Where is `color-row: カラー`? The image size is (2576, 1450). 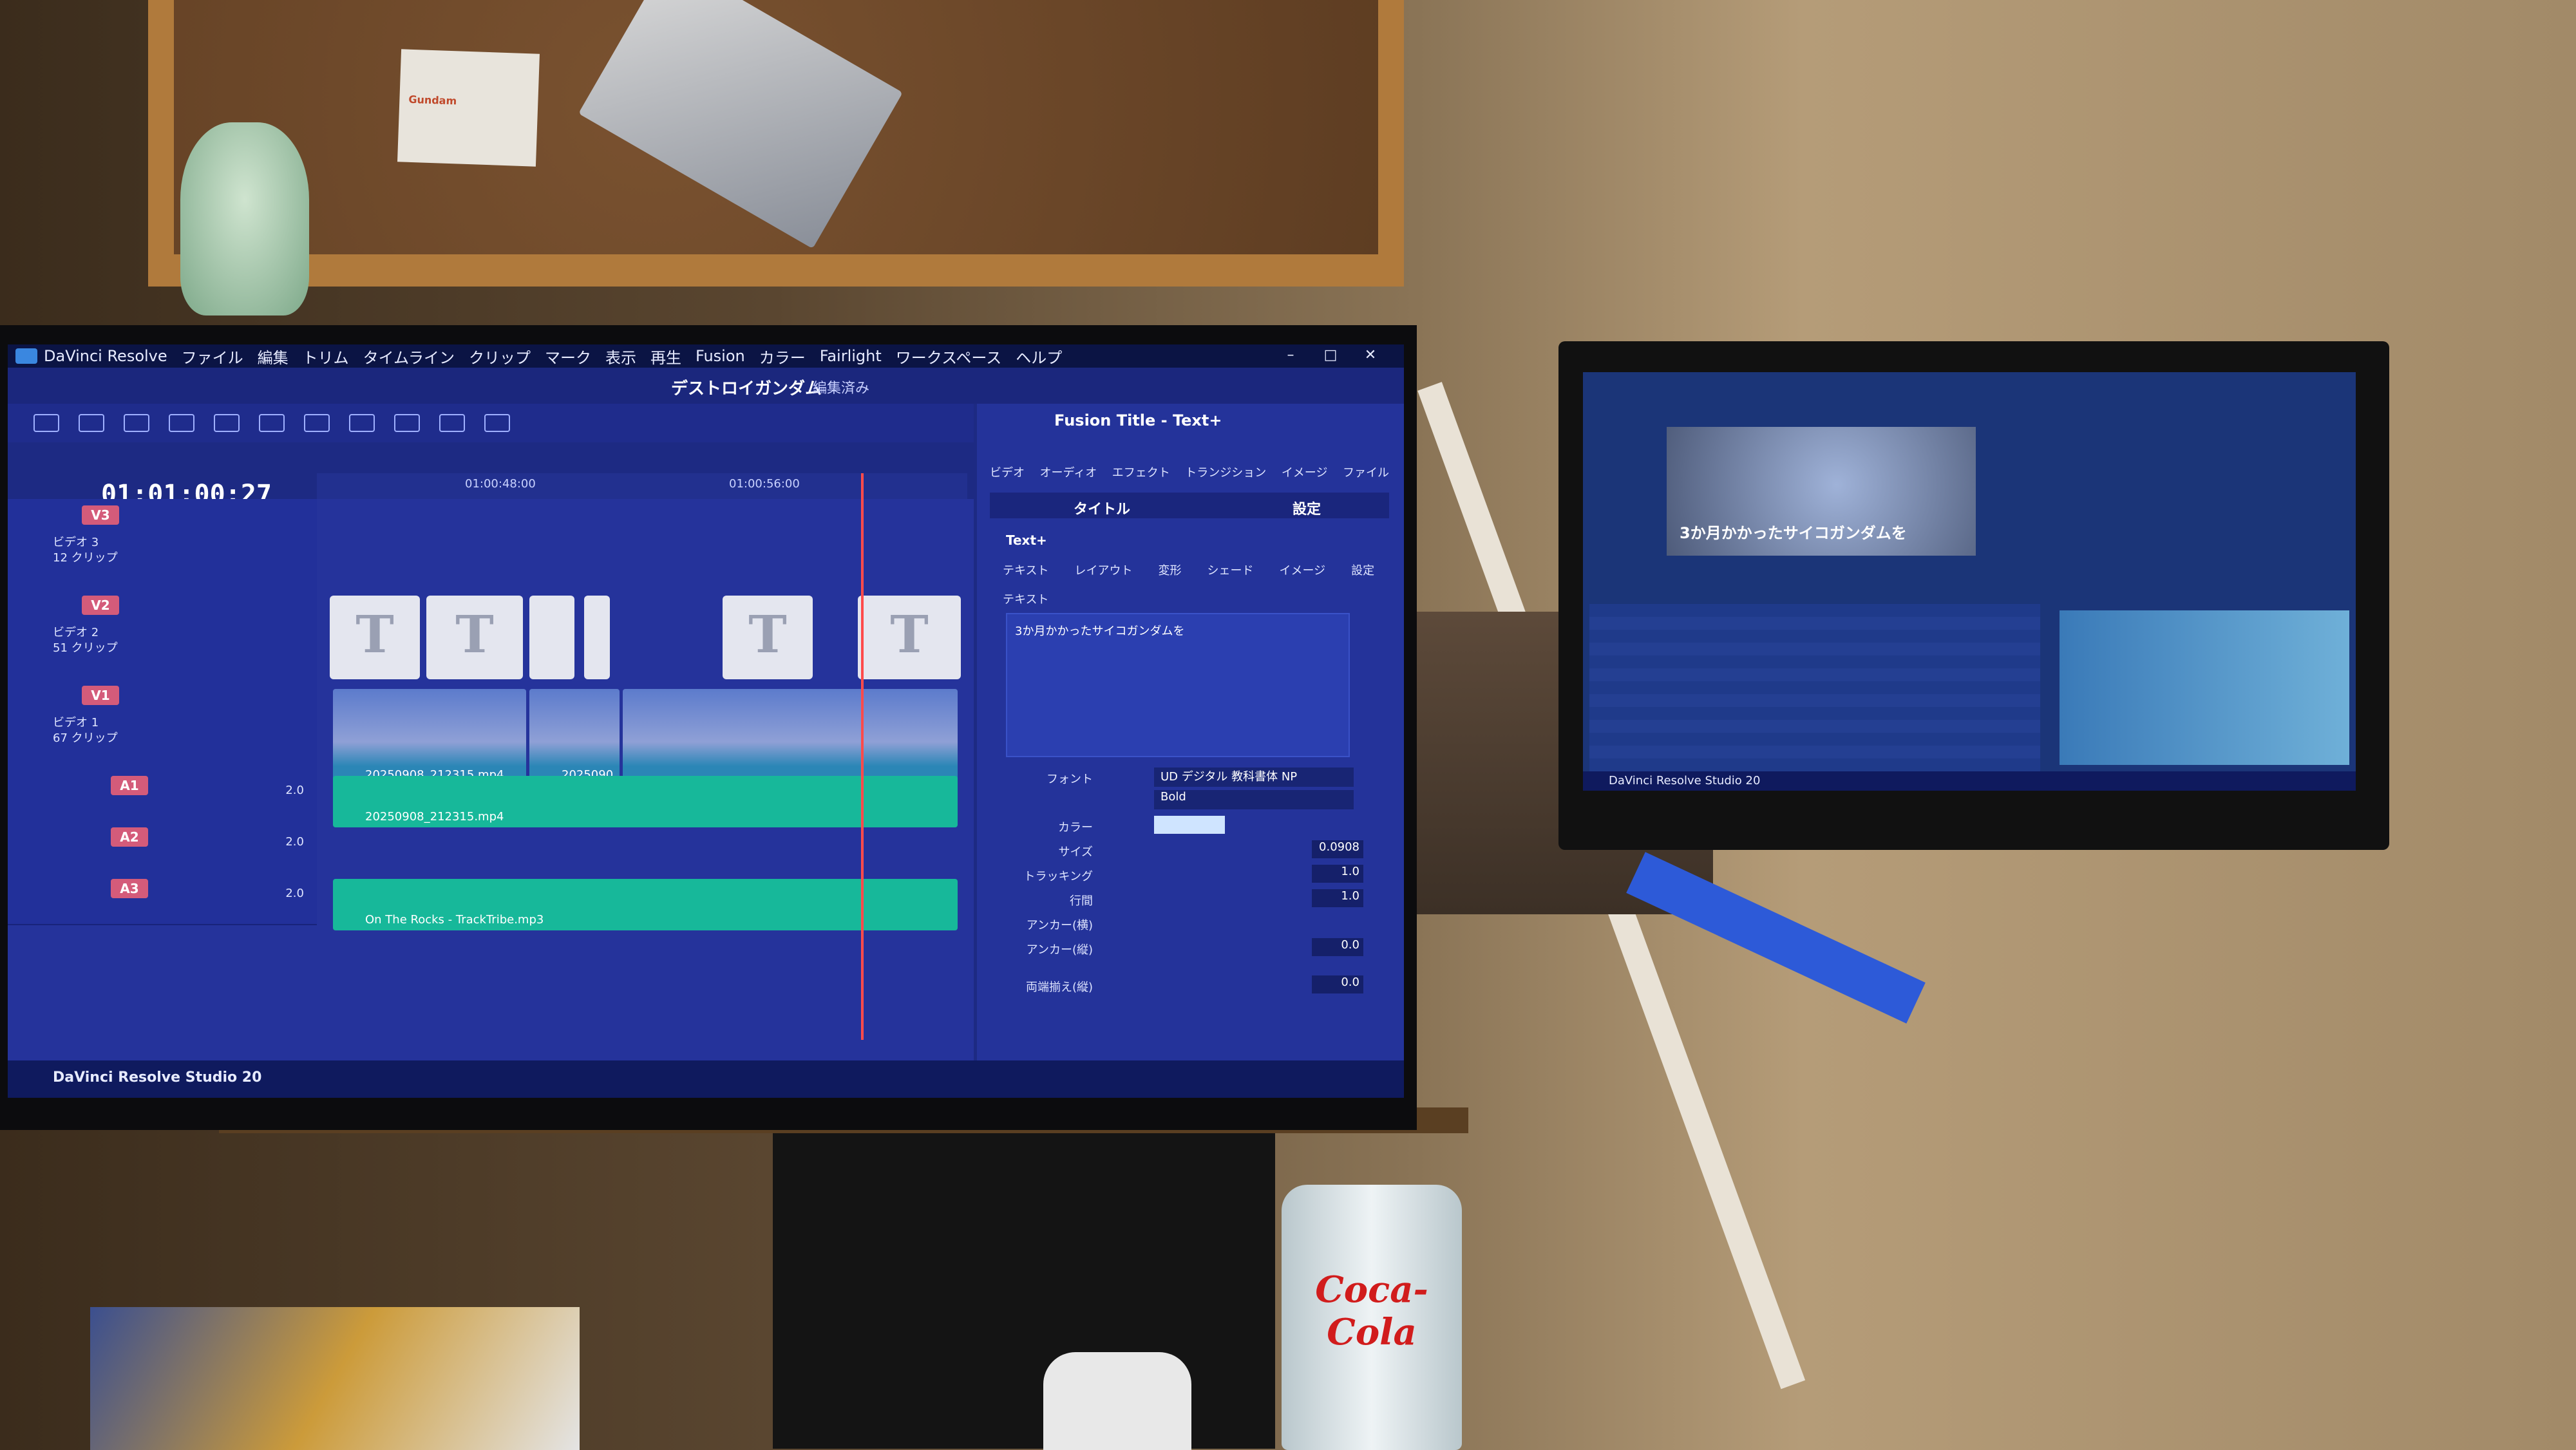 color-row: カラー is located at coordinates (1189, 827).